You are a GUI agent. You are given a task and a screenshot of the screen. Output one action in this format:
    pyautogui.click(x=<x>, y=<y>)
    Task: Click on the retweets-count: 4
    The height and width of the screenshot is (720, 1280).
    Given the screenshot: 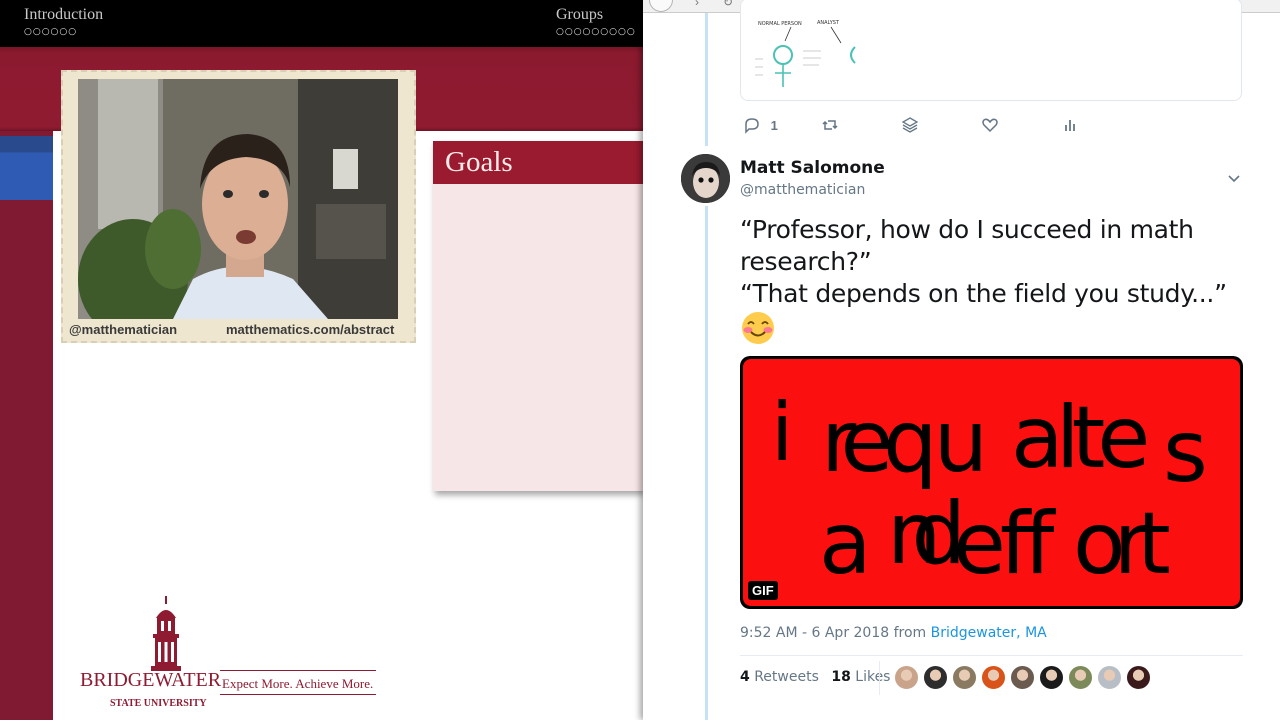 What is the action you would take?
    pyautogui.click(x=745, y=677)
    